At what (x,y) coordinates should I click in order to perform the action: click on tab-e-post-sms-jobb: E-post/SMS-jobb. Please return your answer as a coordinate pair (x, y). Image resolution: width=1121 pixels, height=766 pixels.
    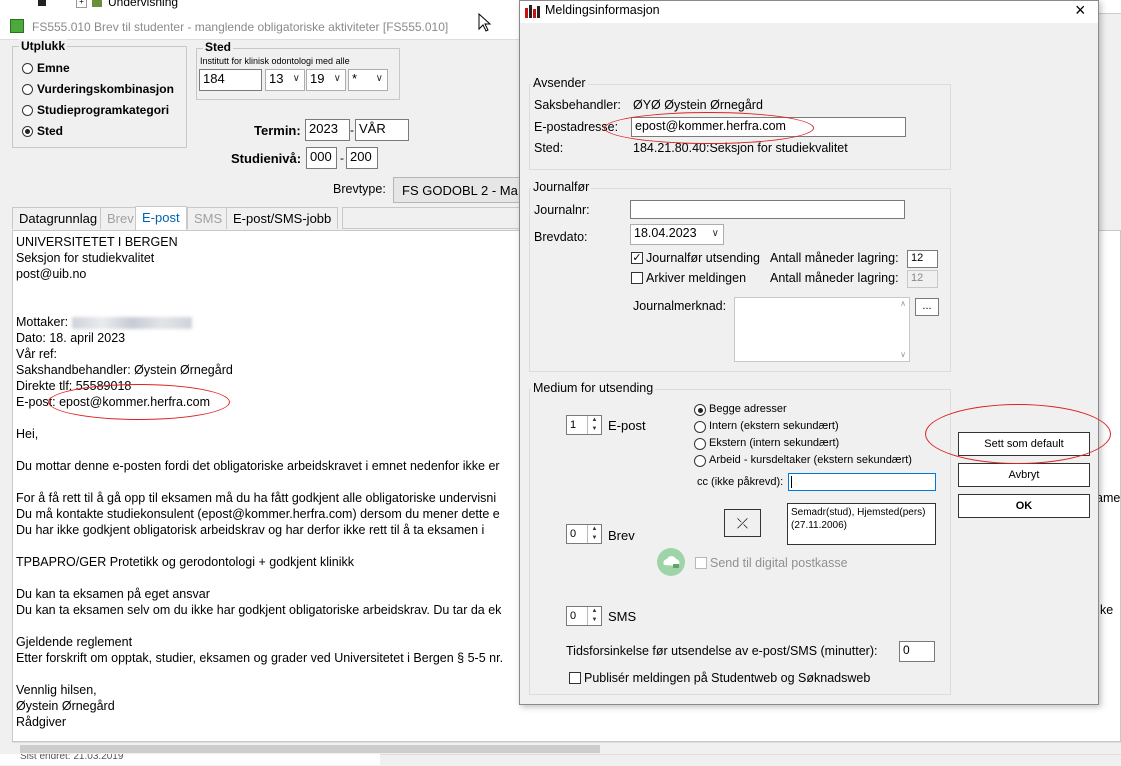
    Looking at the image, I should click on (282, 218).